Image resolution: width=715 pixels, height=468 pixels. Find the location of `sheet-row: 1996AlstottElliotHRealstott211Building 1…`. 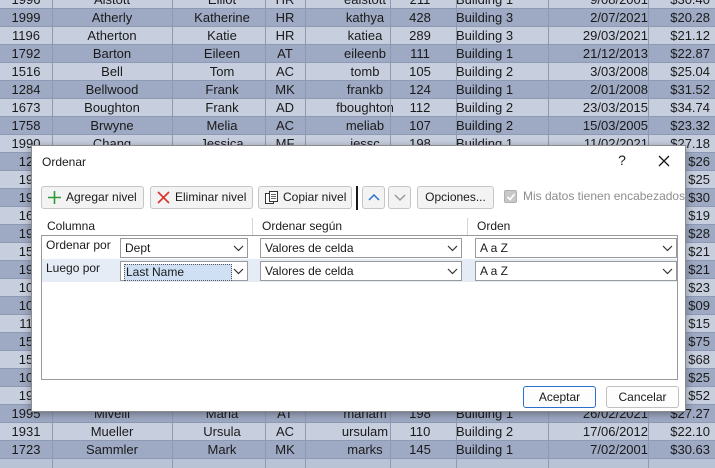

sheet-row: 1996AlstottElliotHRealstott211Building 1… is located at coordinates (357, 4).